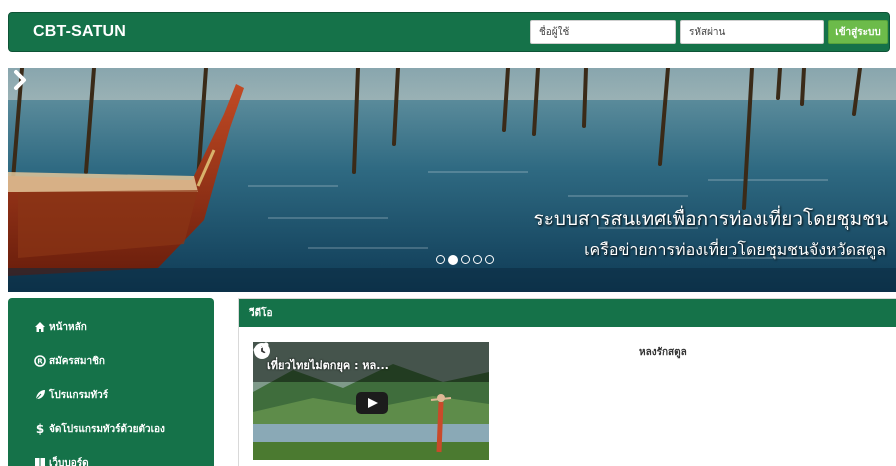 The height and width of the screenshot is (466, 896). I want to click on sidebar-item-label: สมัครสมาชิก, so click(77, 361).